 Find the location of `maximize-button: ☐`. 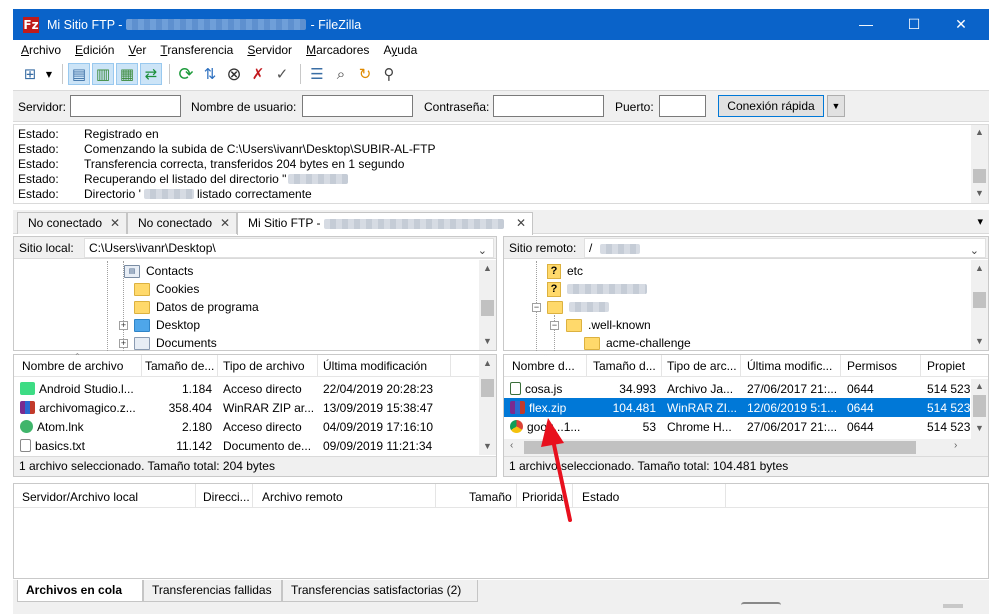

maximize-button: ☐ is located at coordinates (914, 24).